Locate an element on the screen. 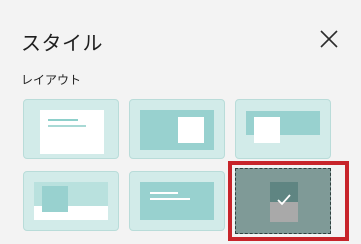 This screenshot has width=361, height=244. checkmark-icon is located at coordinates (284, 200).